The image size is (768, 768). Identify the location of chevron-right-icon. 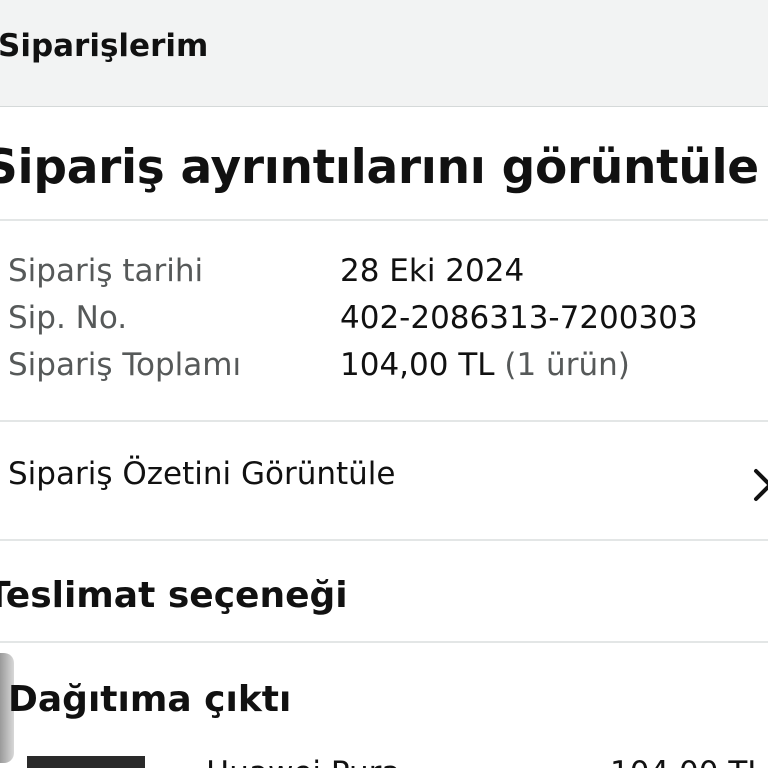
(761, 485).